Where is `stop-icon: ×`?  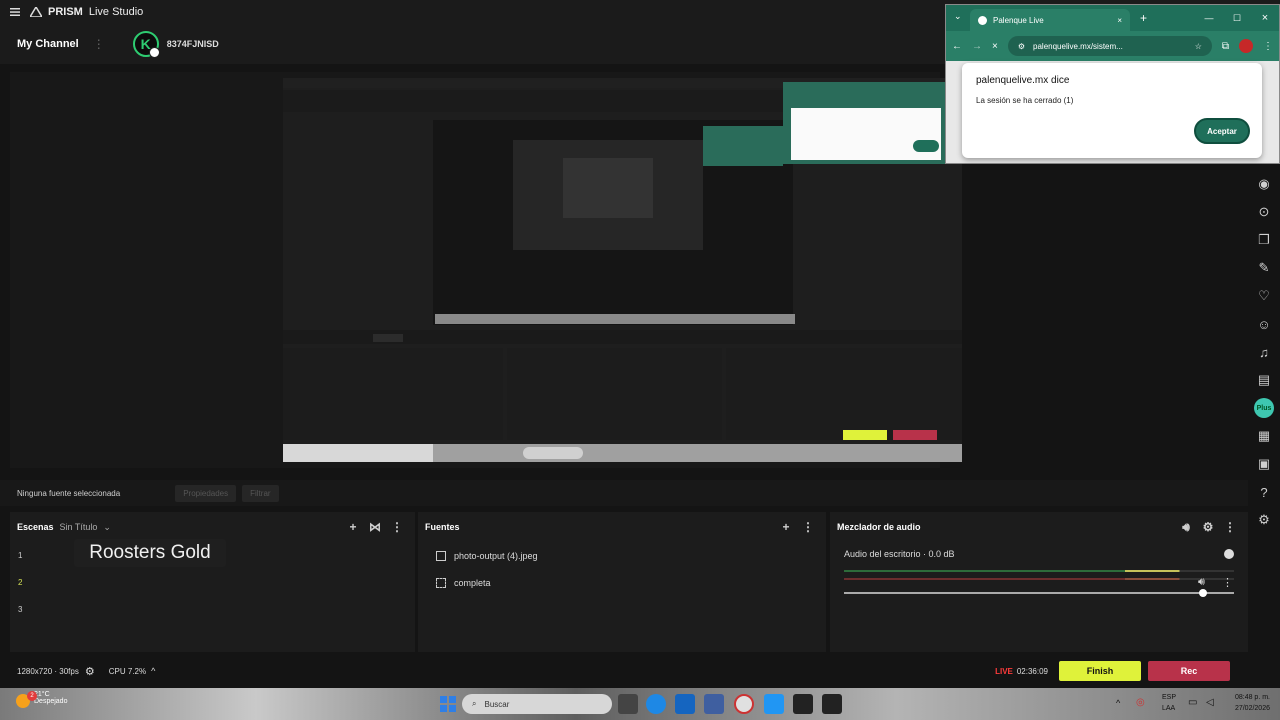 stop-icon: × is located at coordinates (995, 46).